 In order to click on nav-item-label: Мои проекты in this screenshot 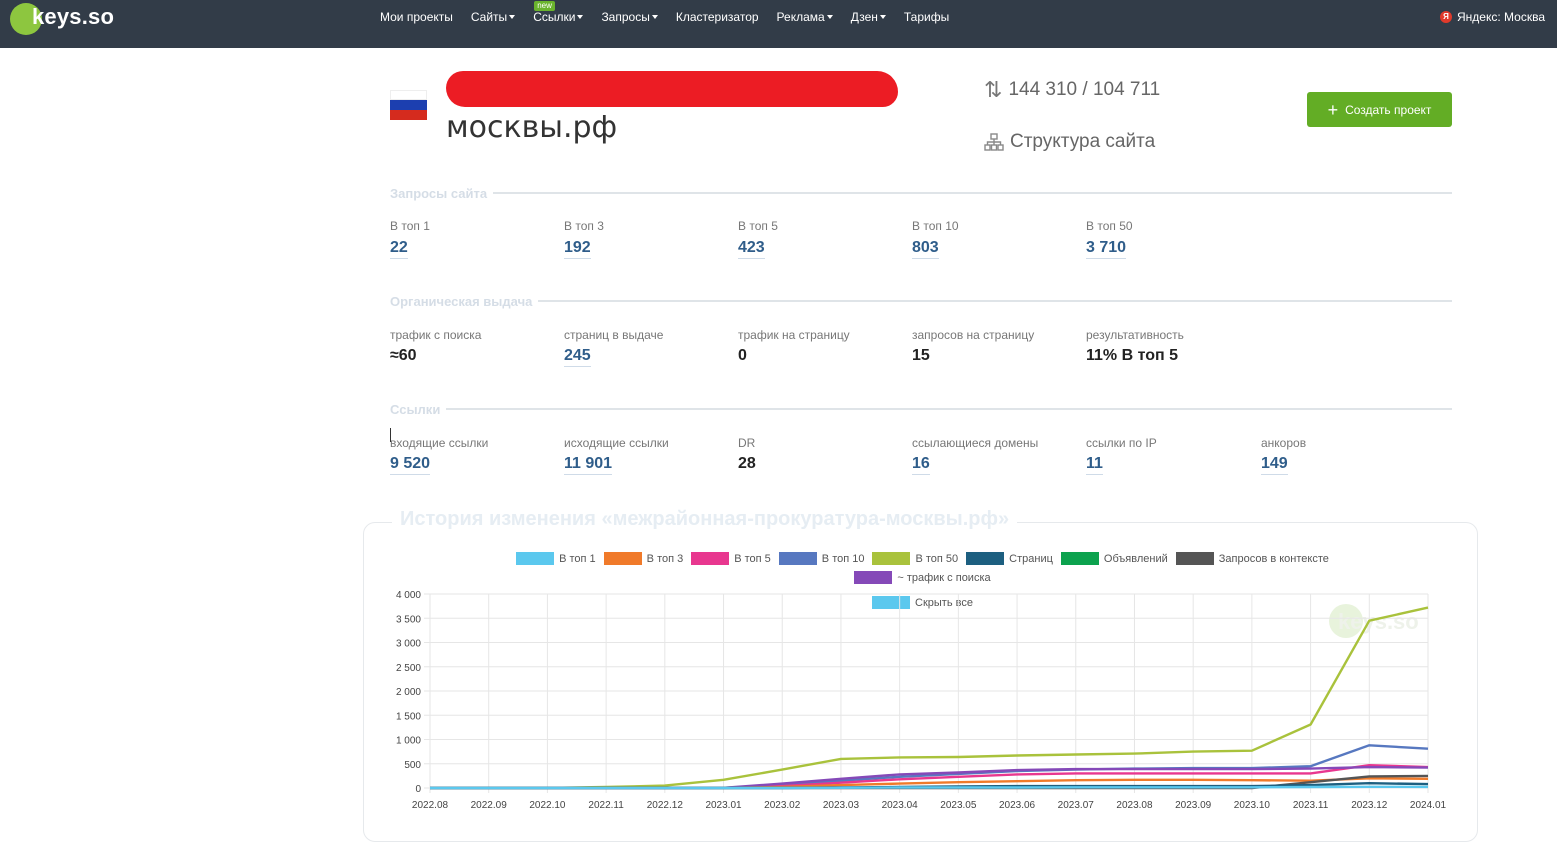, I will do `click(416, 17)`.